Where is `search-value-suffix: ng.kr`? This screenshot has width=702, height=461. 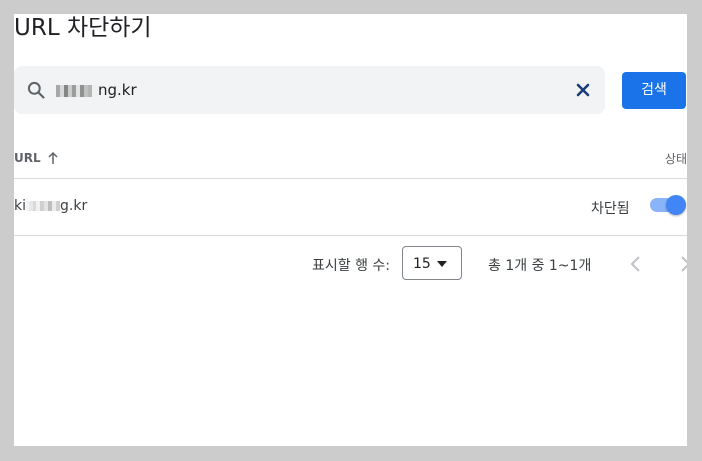 search-value-suffix: ng.kr is located at coordinates (117, 90).